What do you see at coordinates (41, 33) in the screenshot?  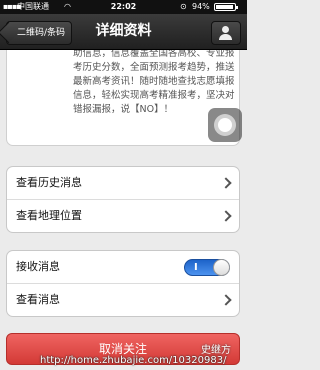 I see `back-button-label: 二维码/条码` at bounding box center [41, 33].